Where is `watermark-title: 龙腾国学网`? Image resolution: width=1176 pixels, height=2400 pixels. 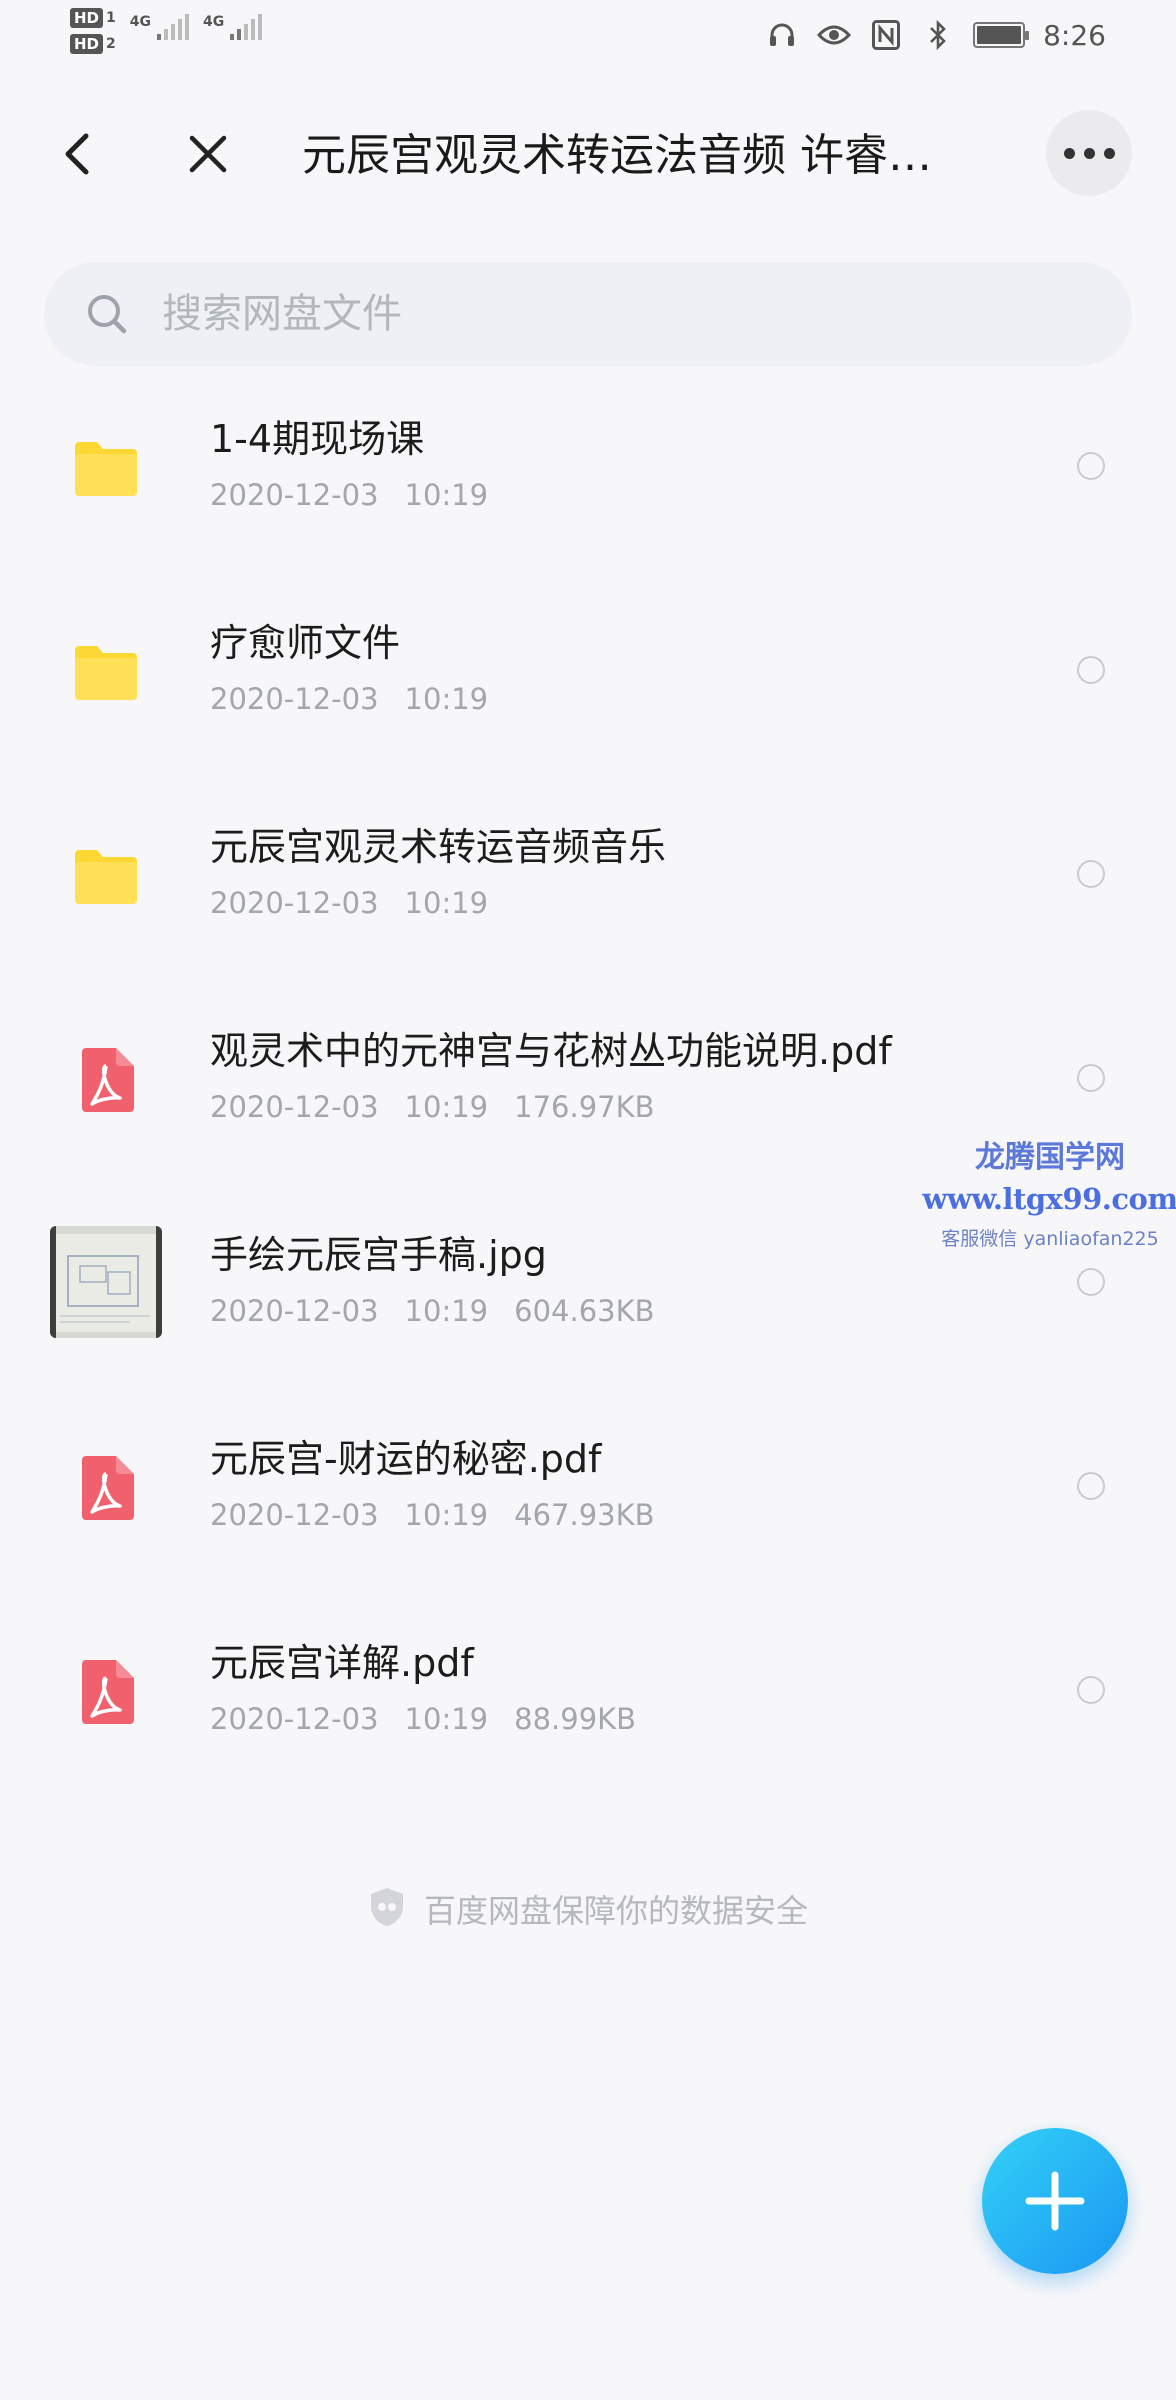
watermark-title: 龙腾国学网 is located at coordinates (1050, 1157).